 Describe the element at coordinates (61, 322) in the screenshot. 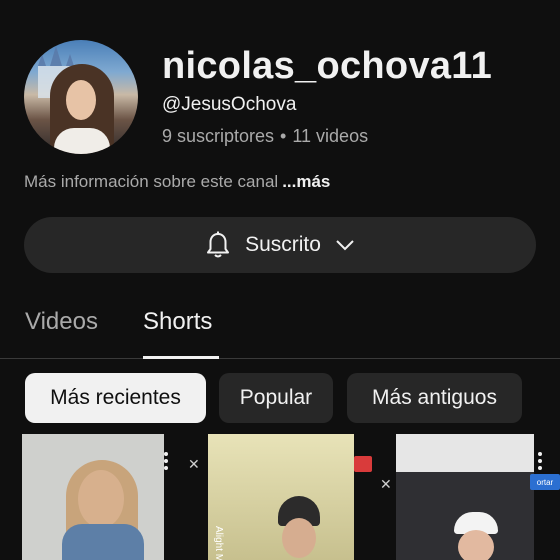

I see `tab-videos: Videos` at that location.